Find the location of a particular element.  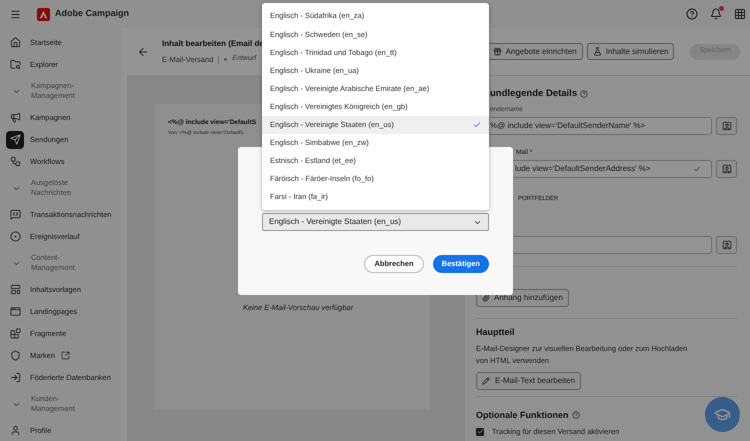

checkmark-icon is located at coordinates (477, 124).